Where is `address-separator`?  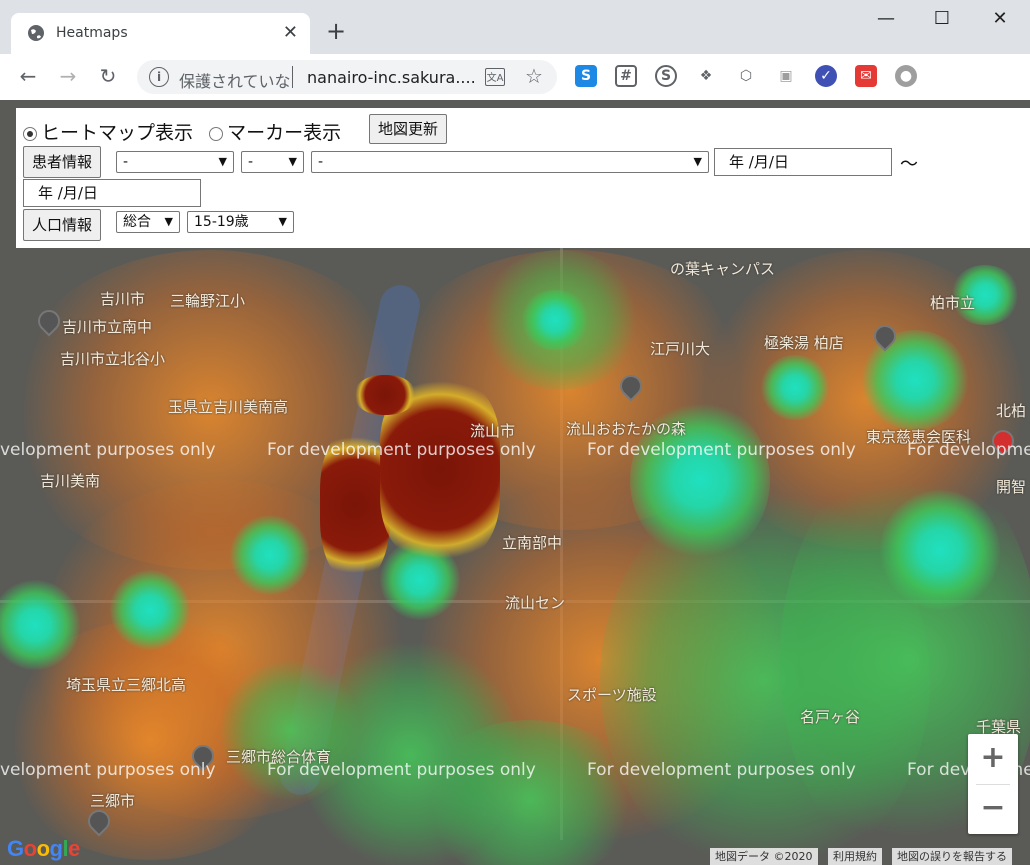 address-separator is located at coordinates (292, 77).